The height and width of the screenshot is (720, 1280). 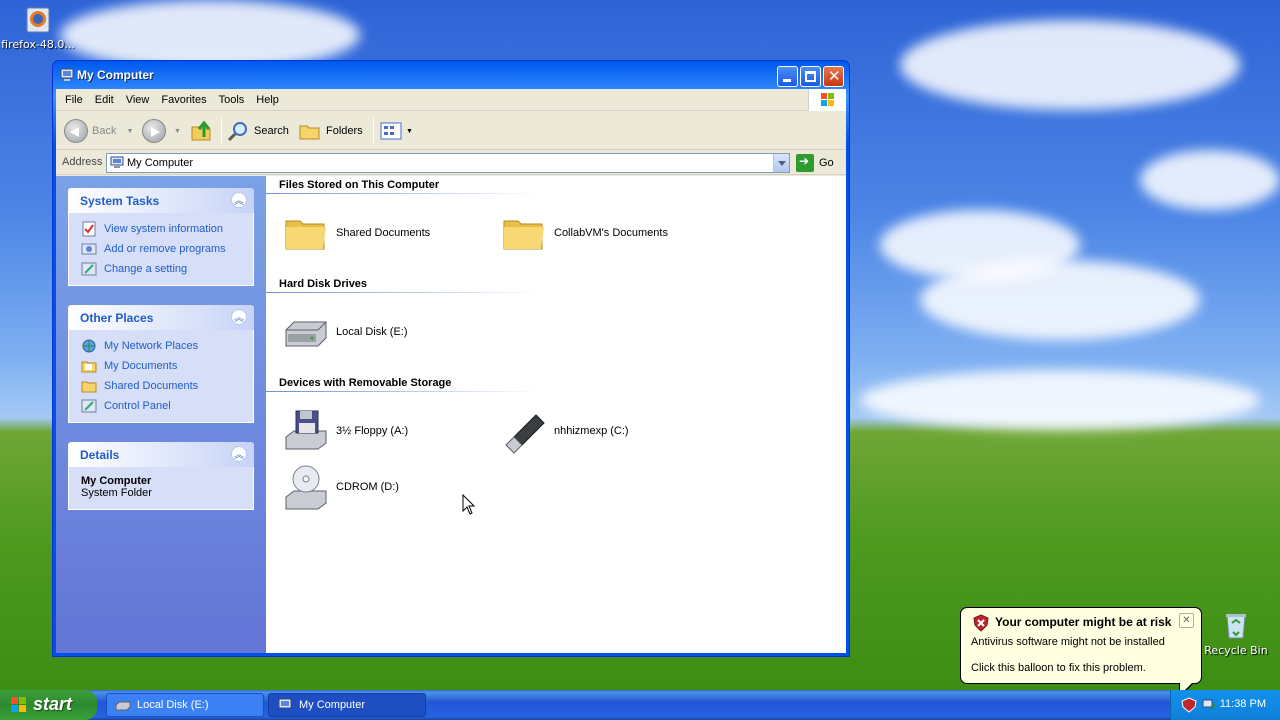 I want to click on search-button: Search, so click(x=257, y=131).